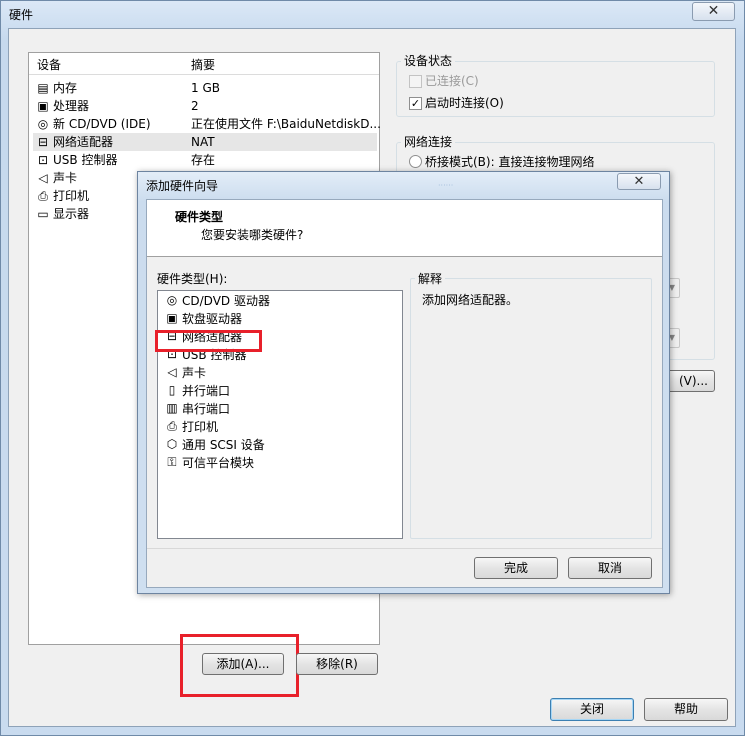 The height and width of the screenshot is (736, 745). What do you see at coordinates (43, 106) in the screenshot?
I see `cpu-icon: ▣` at bounding box center [43, 106].